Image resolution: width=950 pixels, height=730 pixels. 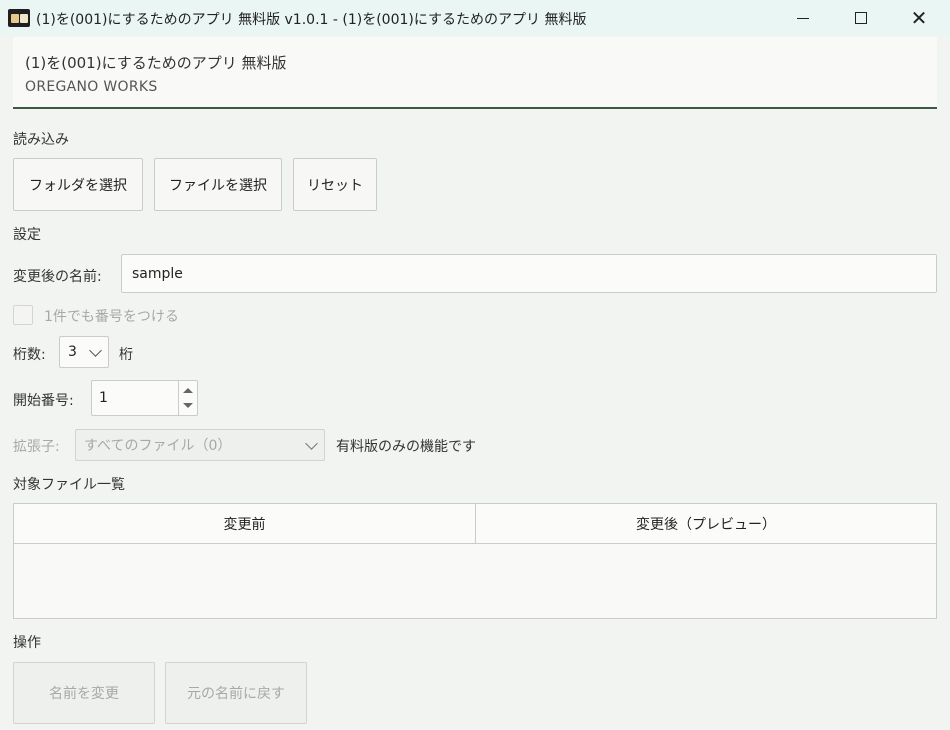 I want to click on file-list-label: 対象ファイル一覧, so click(x=69, y=485).